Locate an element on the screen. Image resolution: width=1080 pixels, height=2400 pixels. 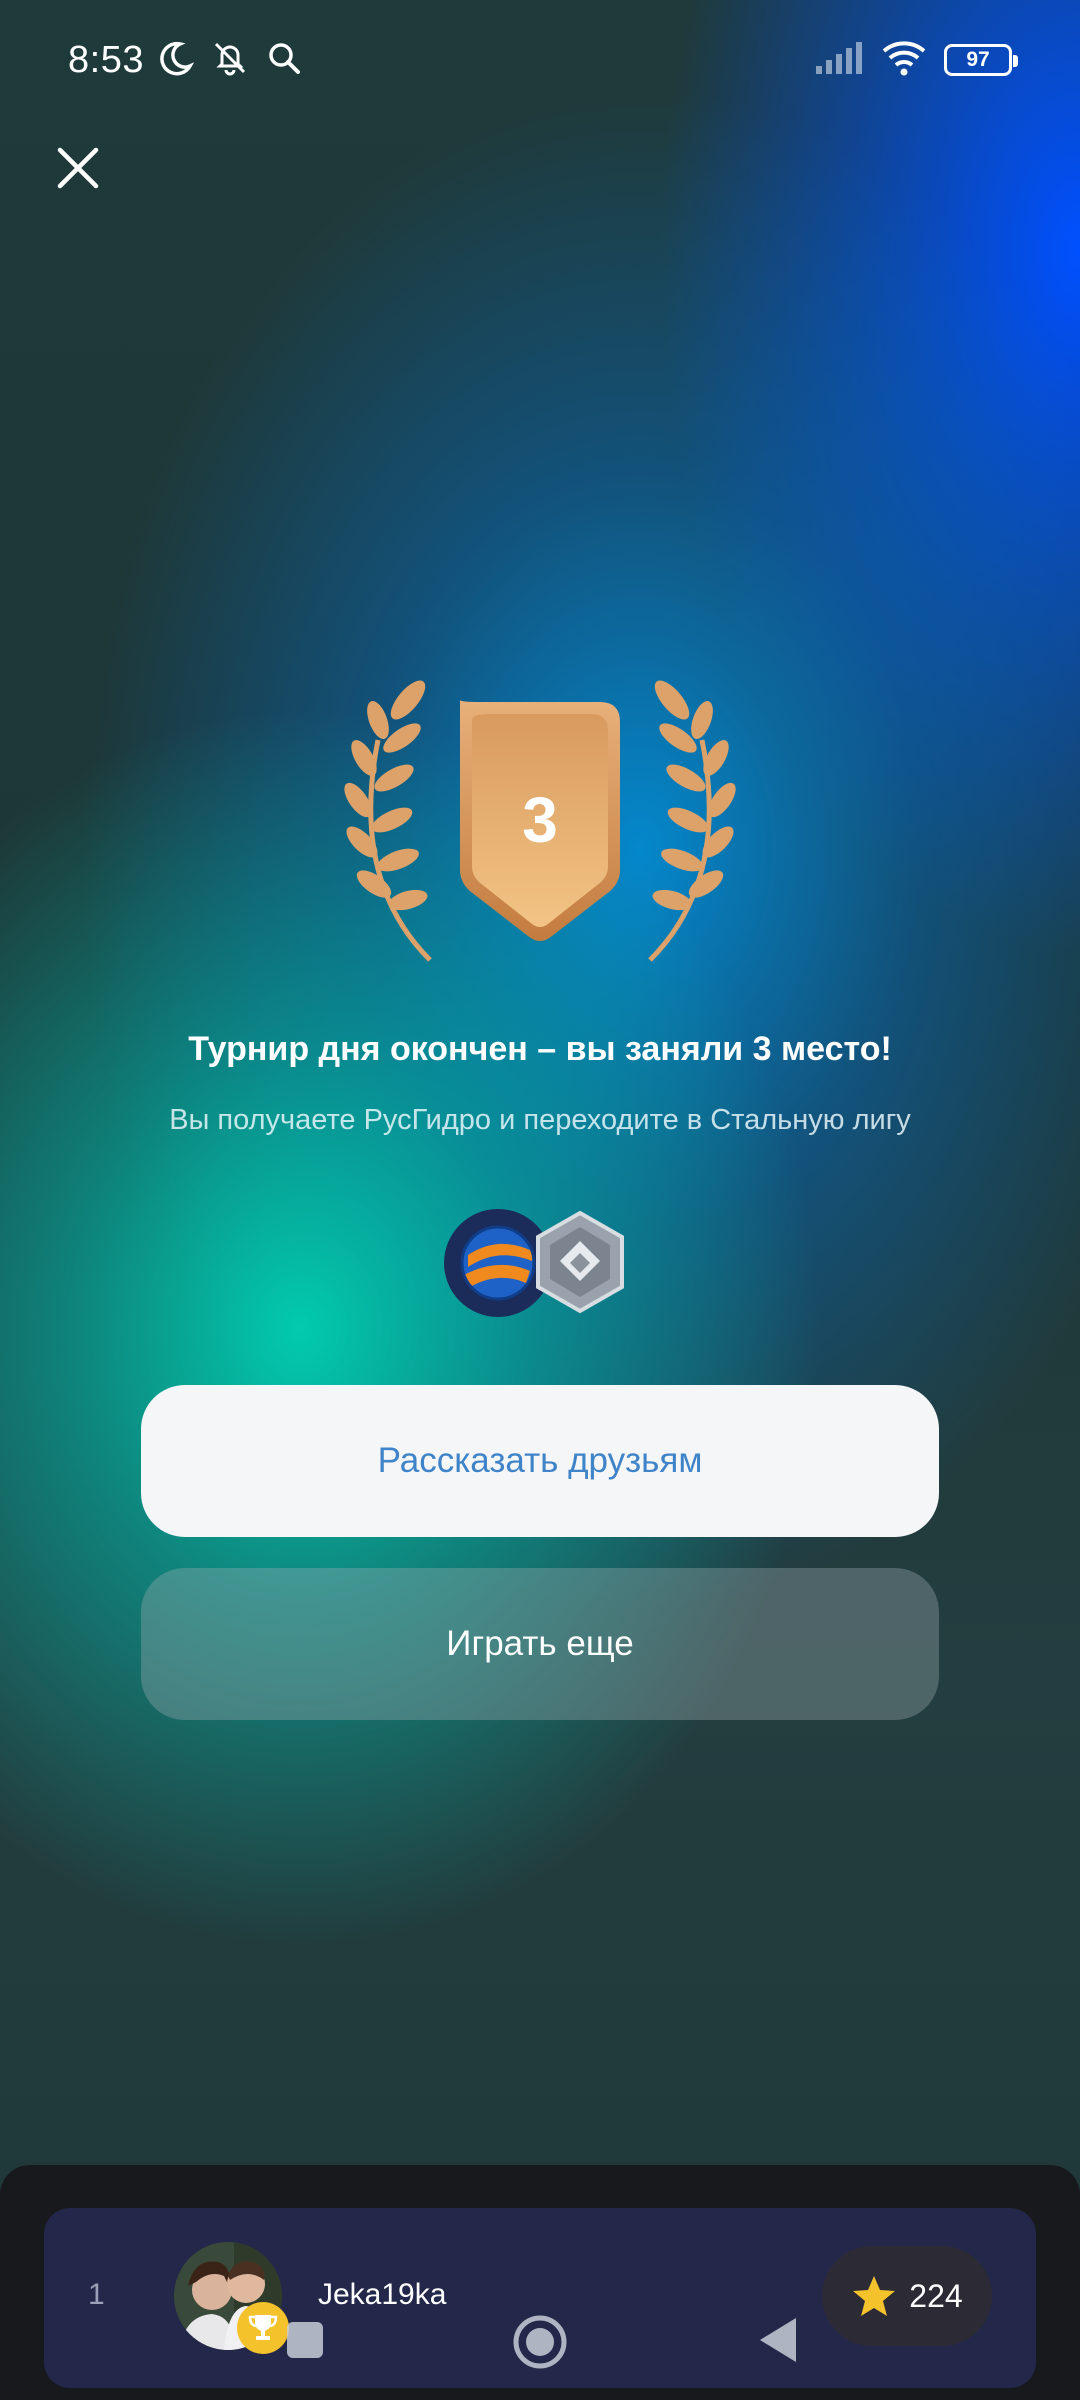
trophy-icon is located at coordinates (263, 2327).